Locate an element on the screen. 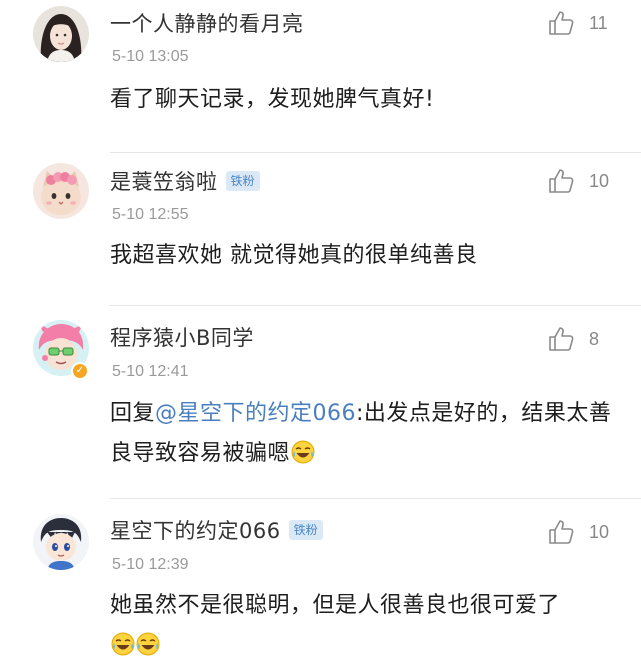  timestamp: 5-10 12:39 is located at coordinates (150, 564).